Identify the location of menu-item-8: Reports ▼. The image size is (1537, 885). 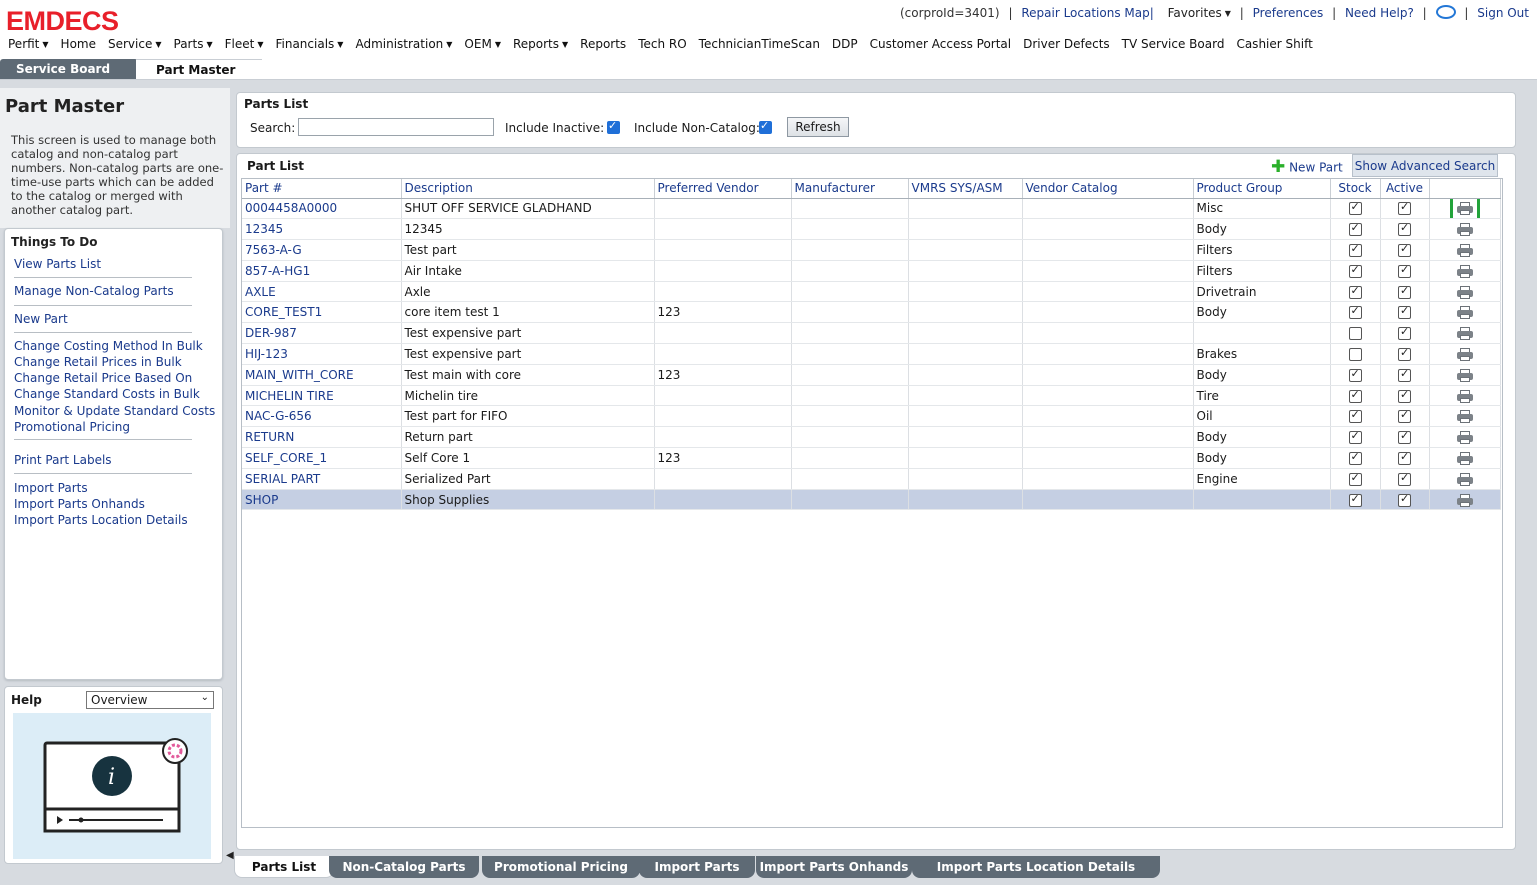
(540, 44).